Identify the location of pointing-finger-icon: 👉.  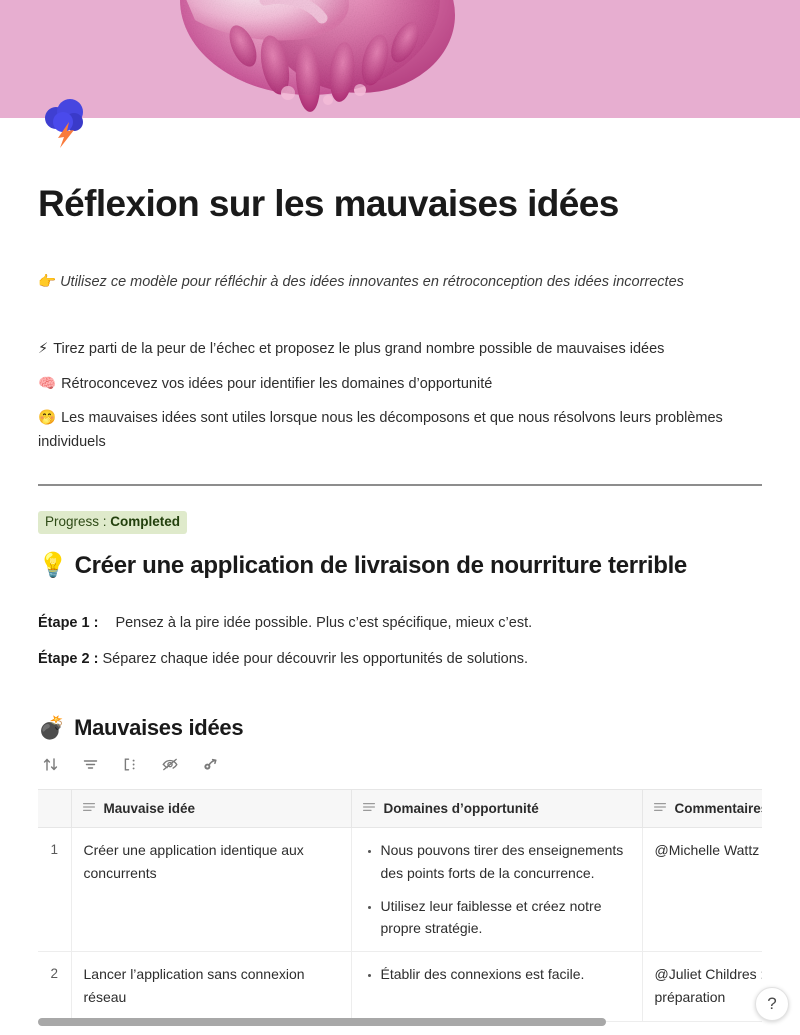
(47, 282).